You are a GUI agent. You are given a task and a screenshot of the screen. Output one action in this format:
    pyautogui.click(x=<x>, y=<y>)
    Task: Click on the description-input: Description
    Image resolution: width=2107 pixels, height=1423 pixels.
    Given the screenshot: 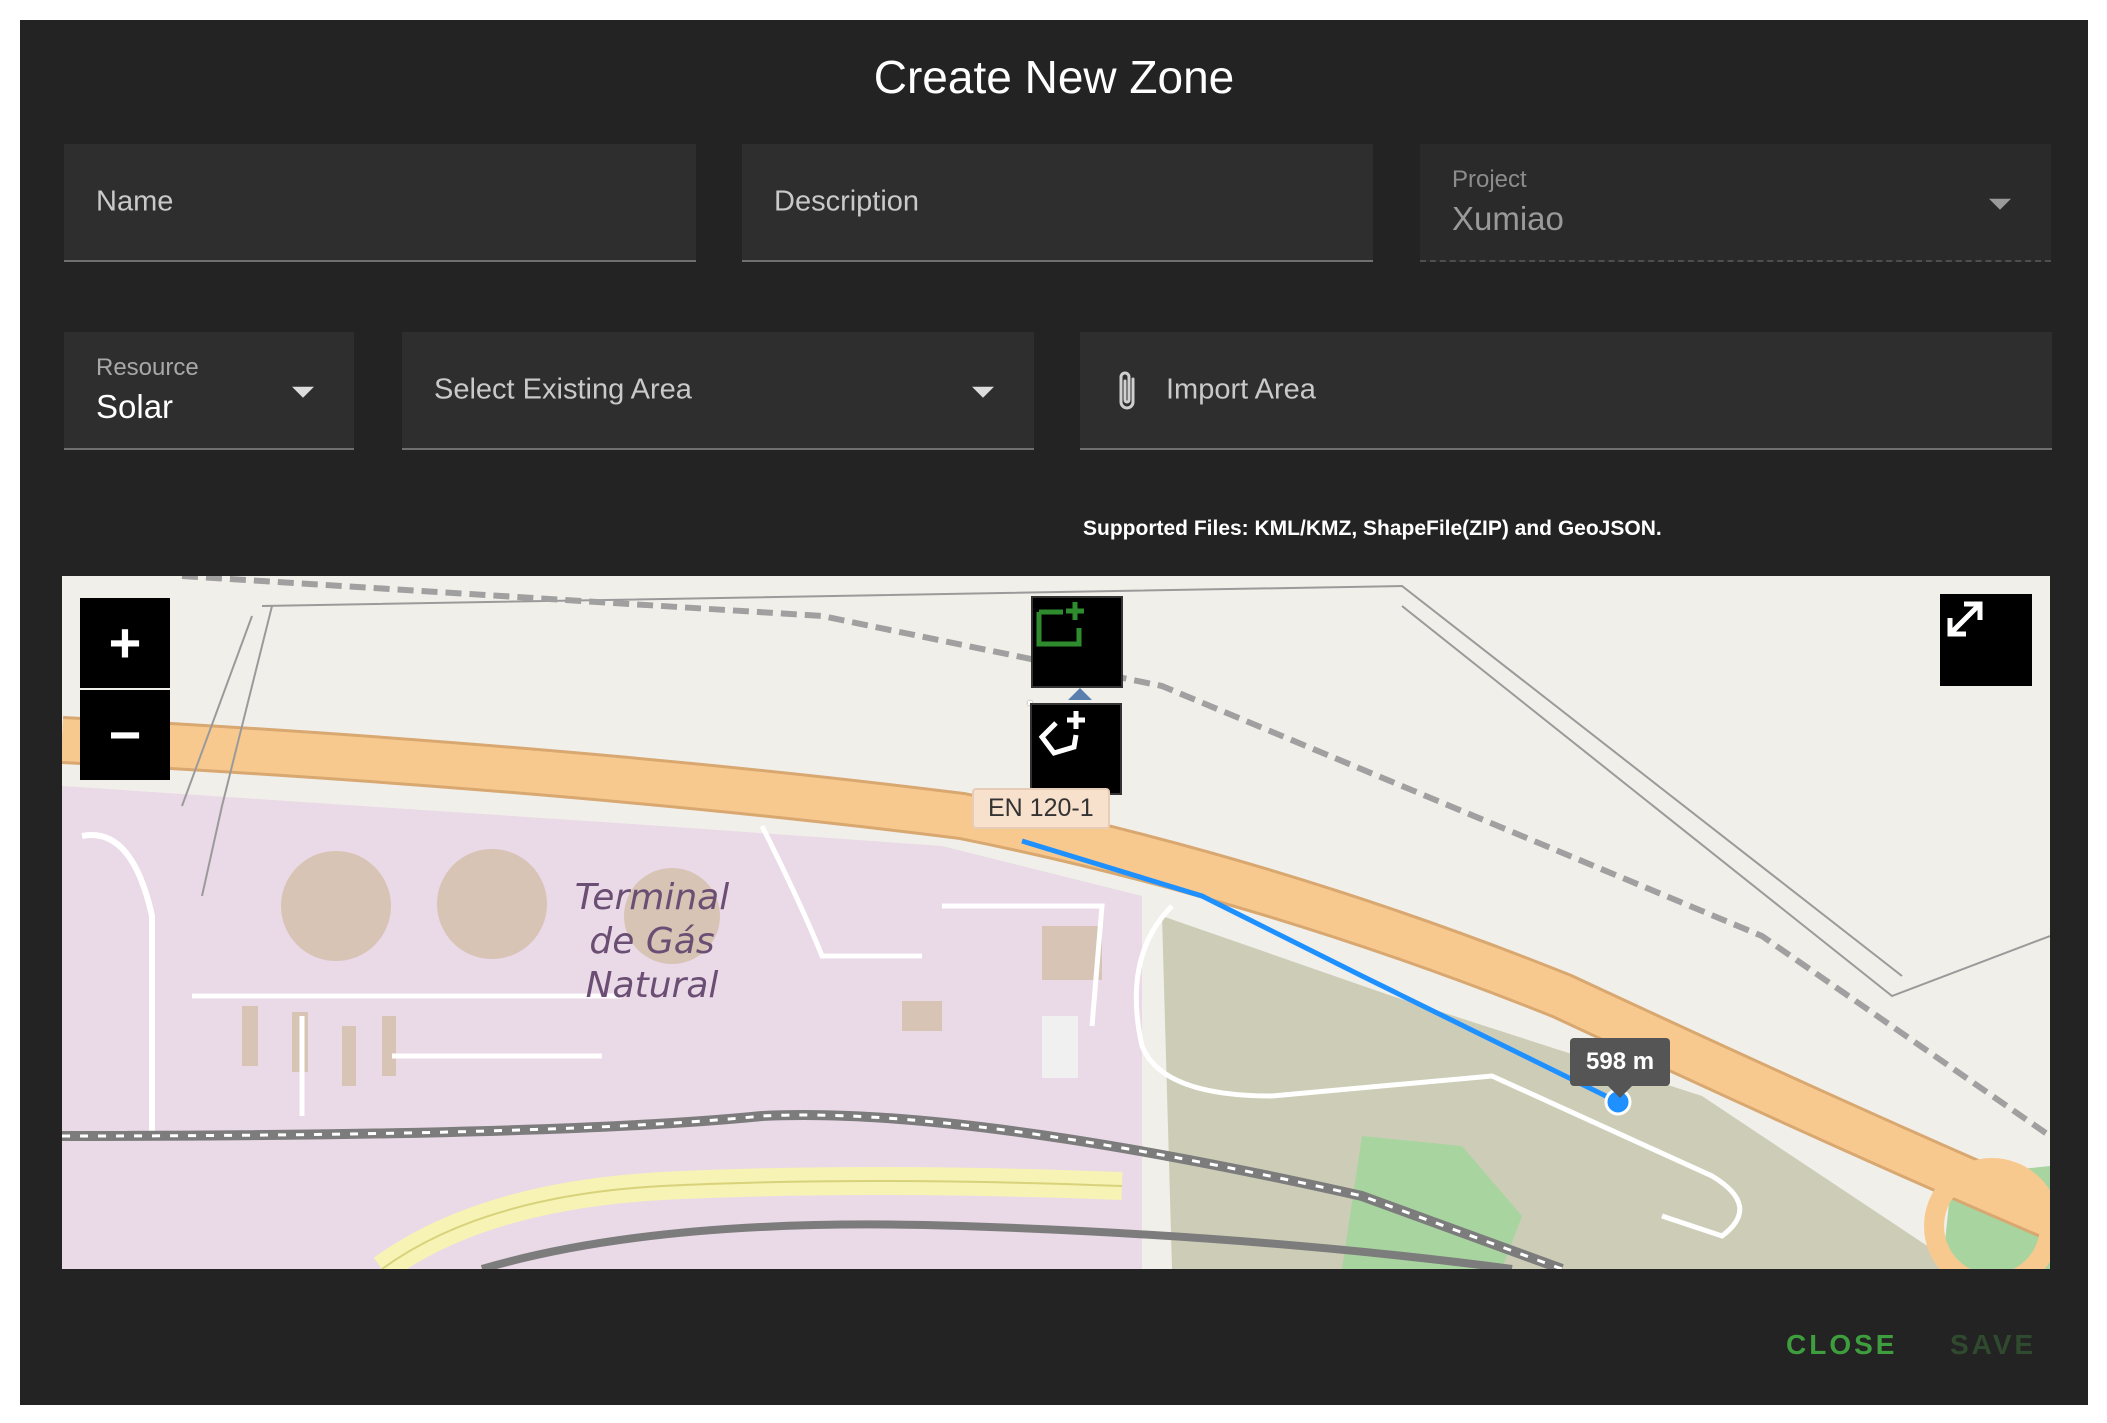 What is the action you would take?
    pyautogui.click(x=1057, y=203)
    